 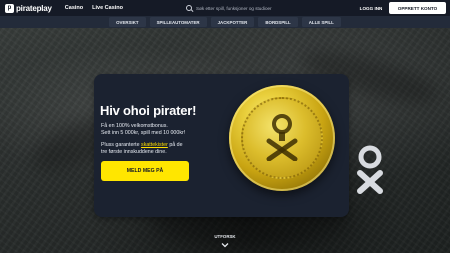 What do you see at coordinates (178, 22) in the screenshot?
I see `category-slots: SPILLEAUTOMATER` at bounding box center [178, 22].